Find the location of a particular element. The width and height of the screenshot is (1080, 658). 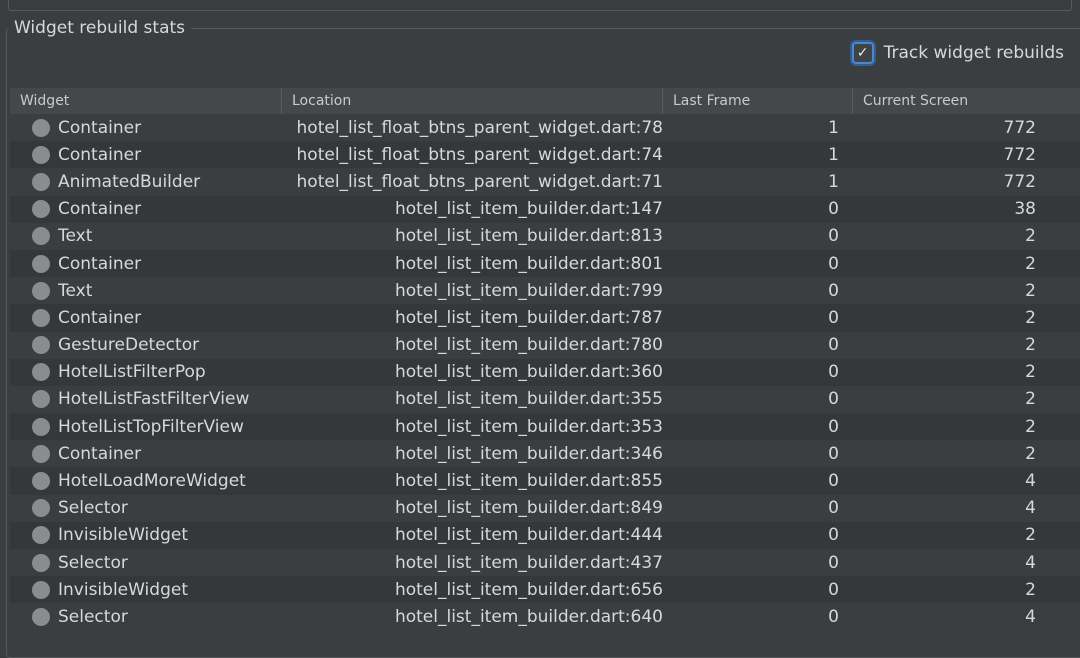

location-cell: hotel_list_item_builder.dart:346 is located at coordinates (472, 454).